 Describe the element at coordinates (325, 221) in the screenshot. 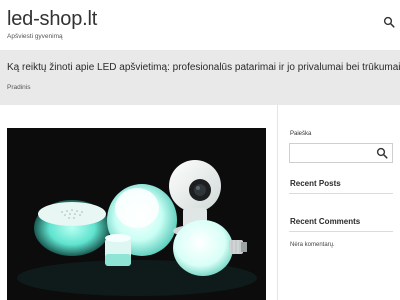

I see `recent-comments-title: Recent Comments` at that location.